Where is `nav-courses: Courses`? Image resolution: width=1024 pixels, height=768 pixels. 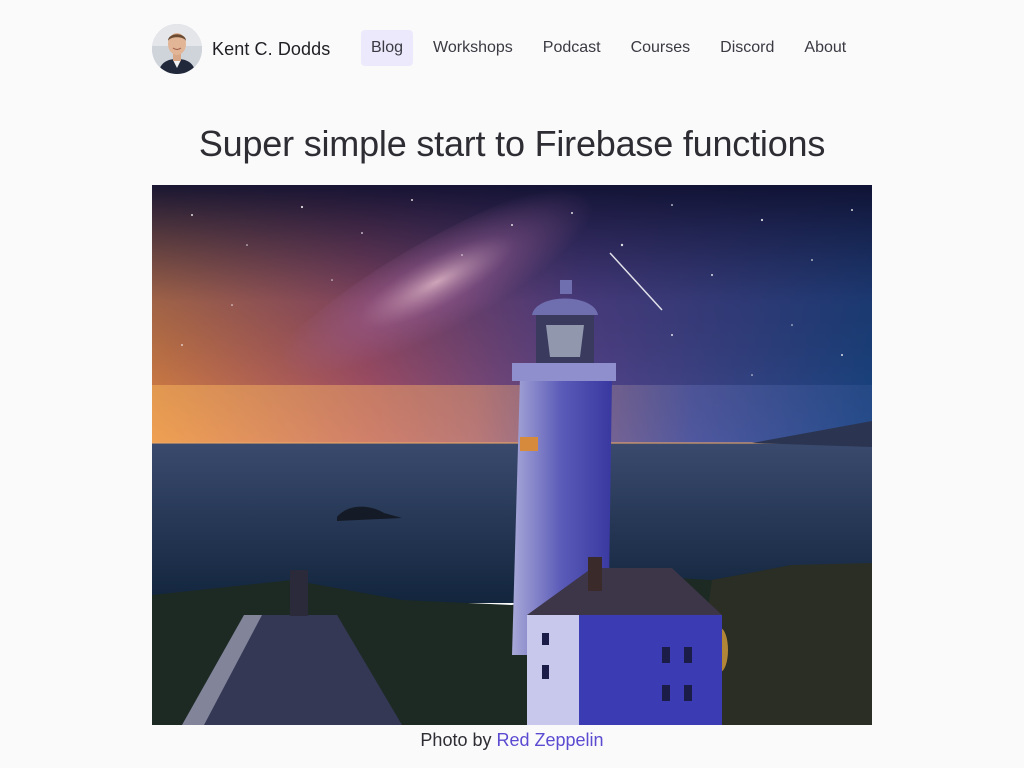 nav-courses: Courses is located at coordinates (661, 48).